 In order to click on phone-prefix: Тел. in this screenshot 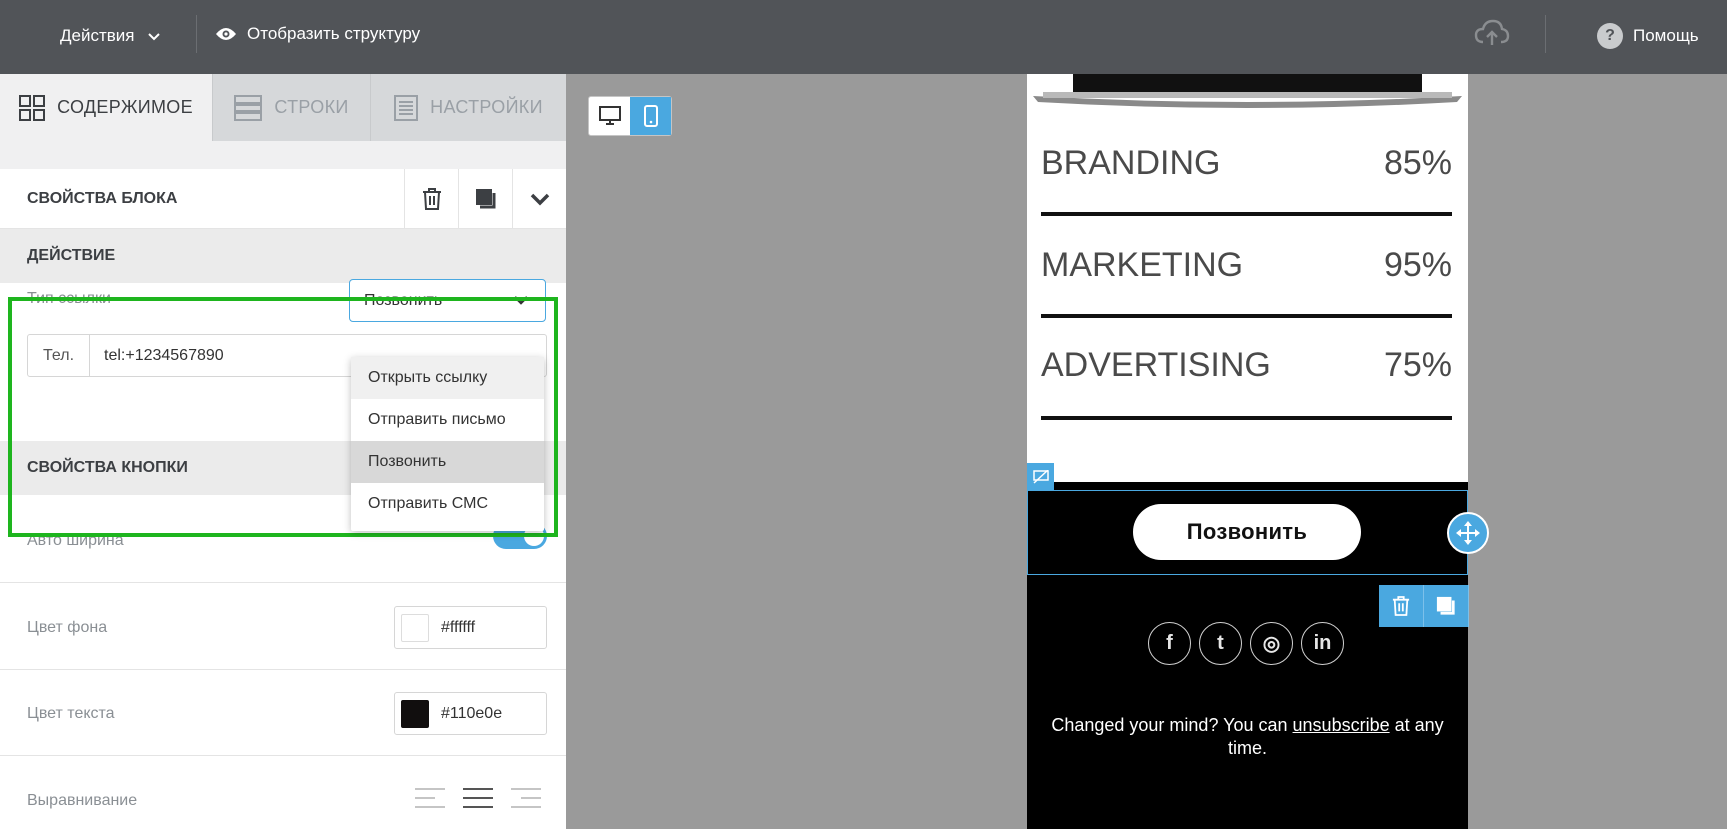, I will do `click(59, 355)`.